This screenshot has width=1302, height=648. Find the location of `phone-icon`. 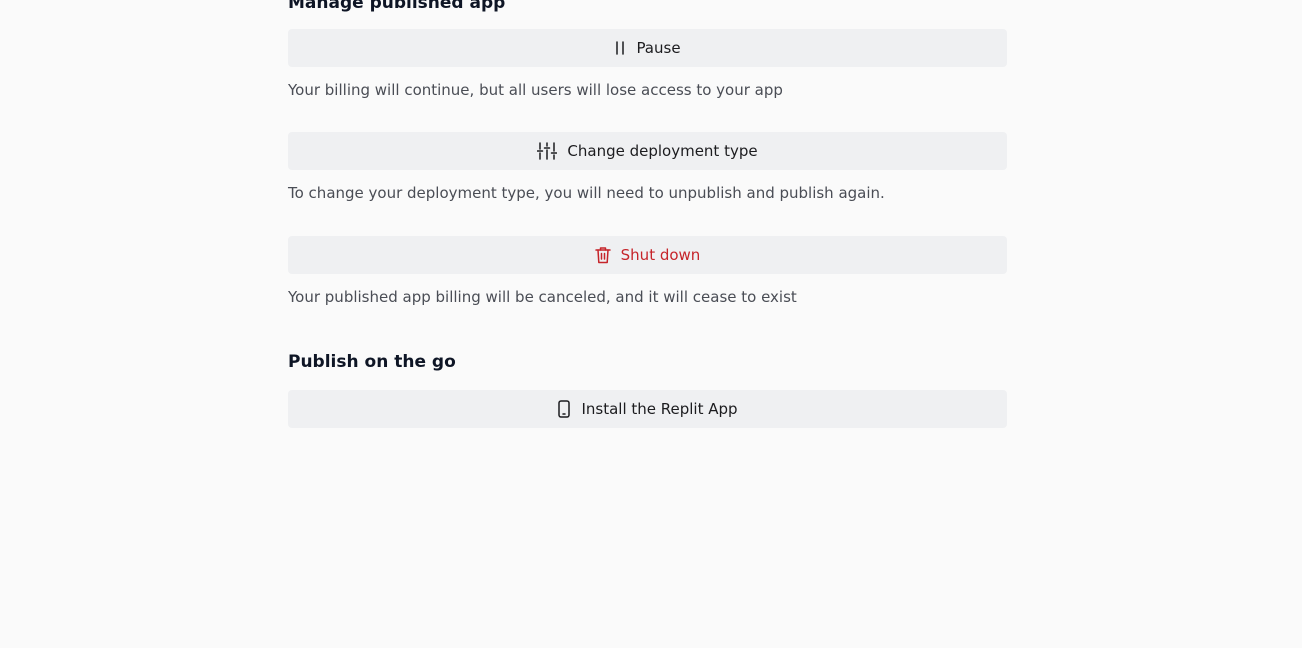

phone-icon is located at coordinates (564, 409).